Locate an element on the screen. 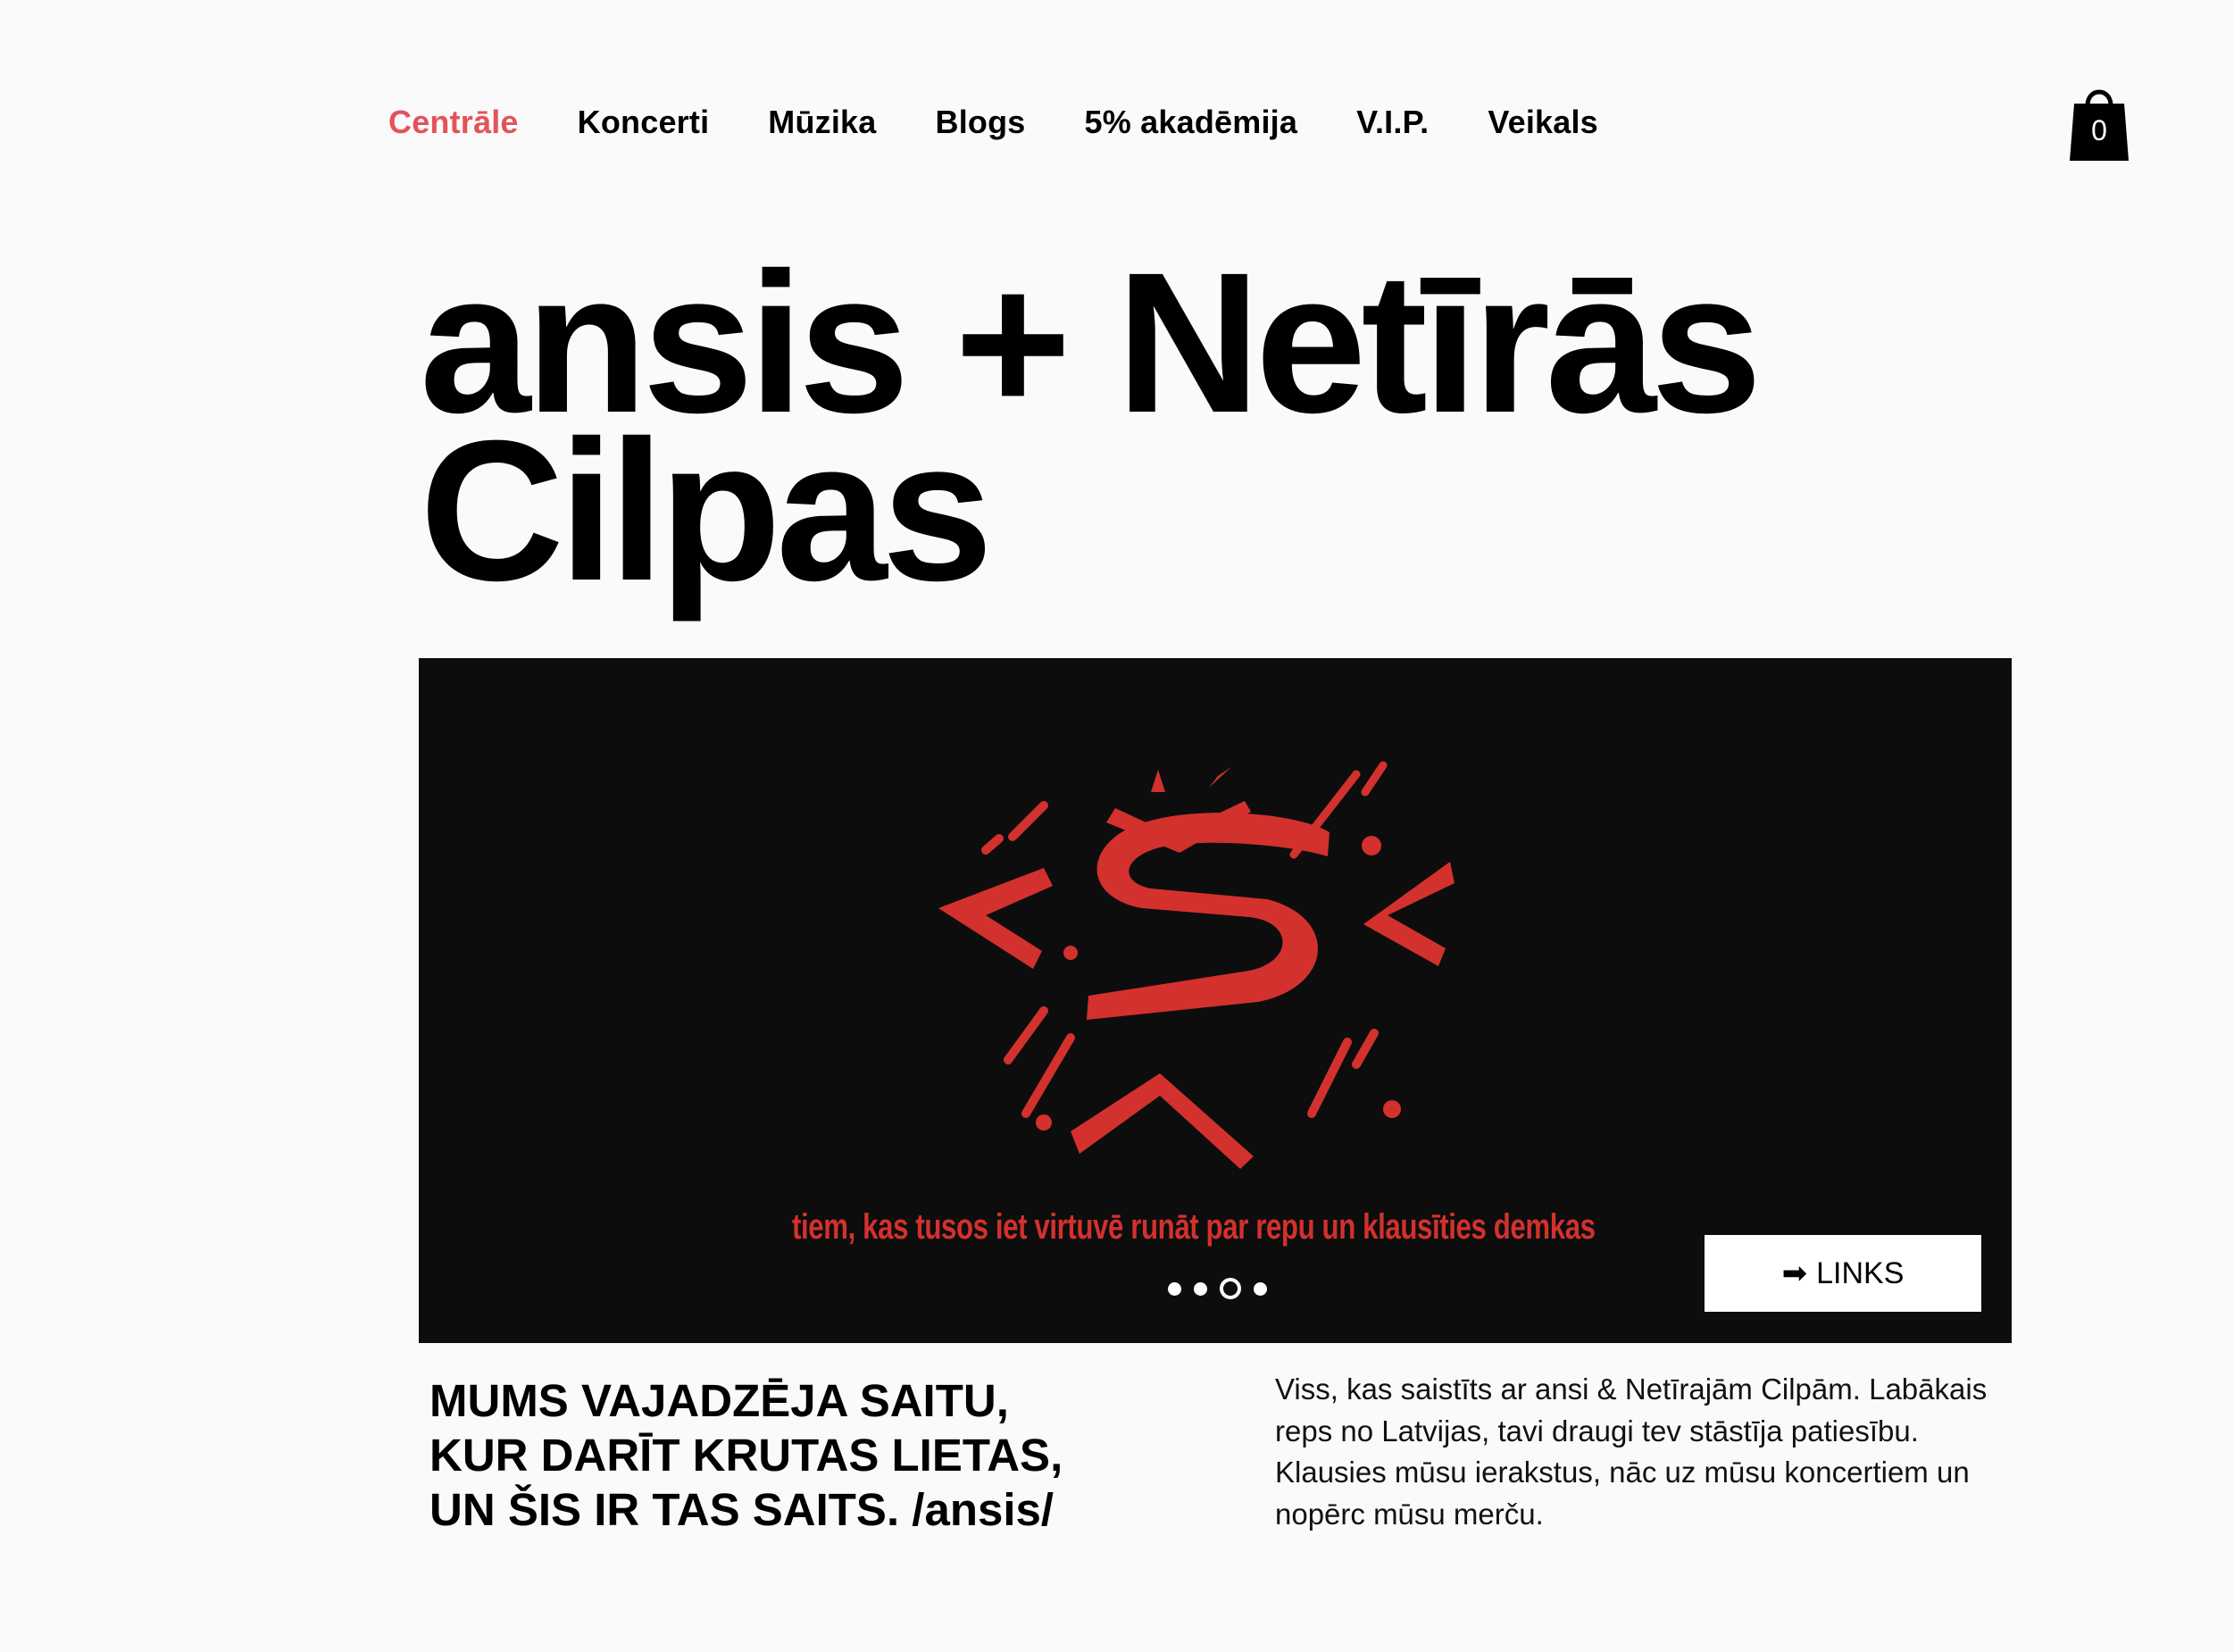  slogan-line: KUR DARĪT KRUTAS LIETAS, is located at coordinates (746, 1455).